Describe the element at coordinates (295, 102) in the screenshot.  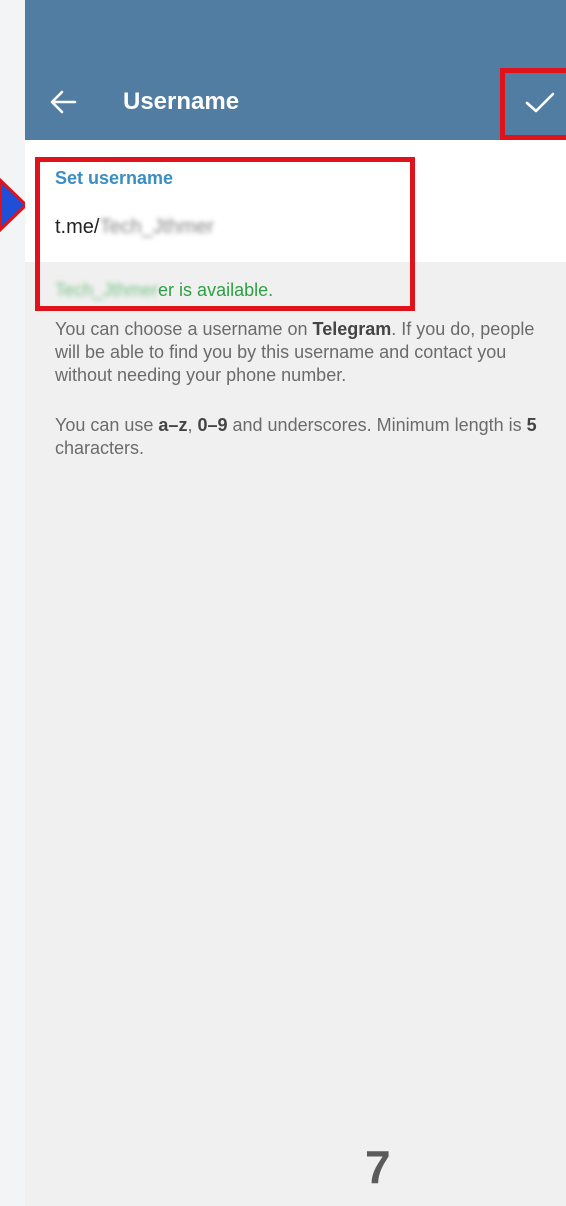
I see `app-bar: Username` at that location.